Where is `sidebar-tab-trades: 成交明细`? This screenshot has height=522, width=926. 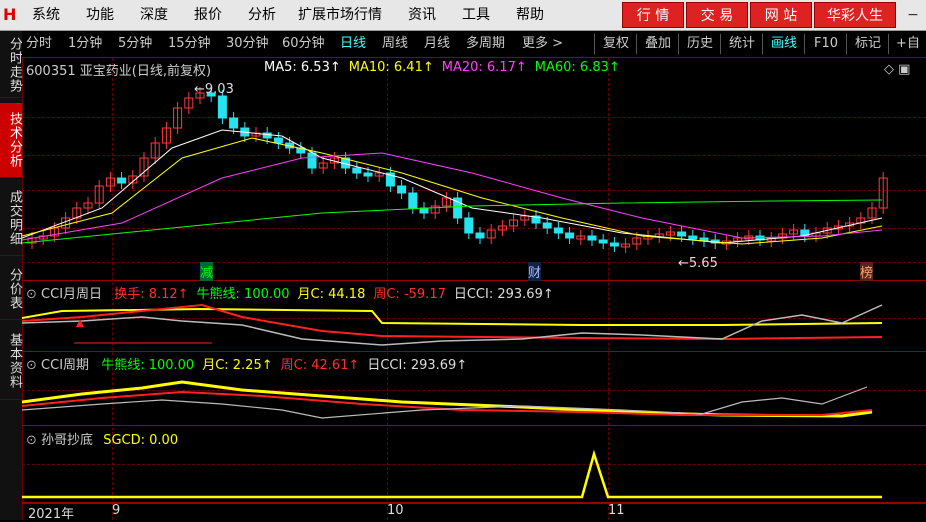
sidebar-tab-trades: 成交明细 is located at coordinates (11, 218).